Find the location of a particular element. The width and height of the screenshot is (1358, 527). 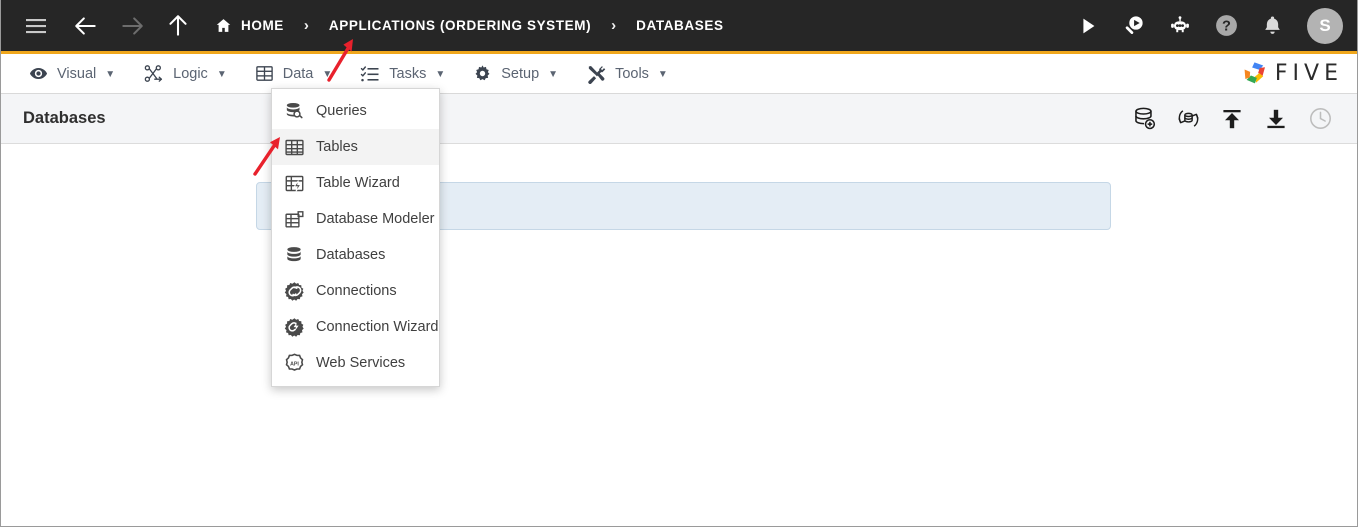

breadcrumb-item-applications: APPLICATIONS (ORDERING SYSTEM) is located at coordinates (460, 25).